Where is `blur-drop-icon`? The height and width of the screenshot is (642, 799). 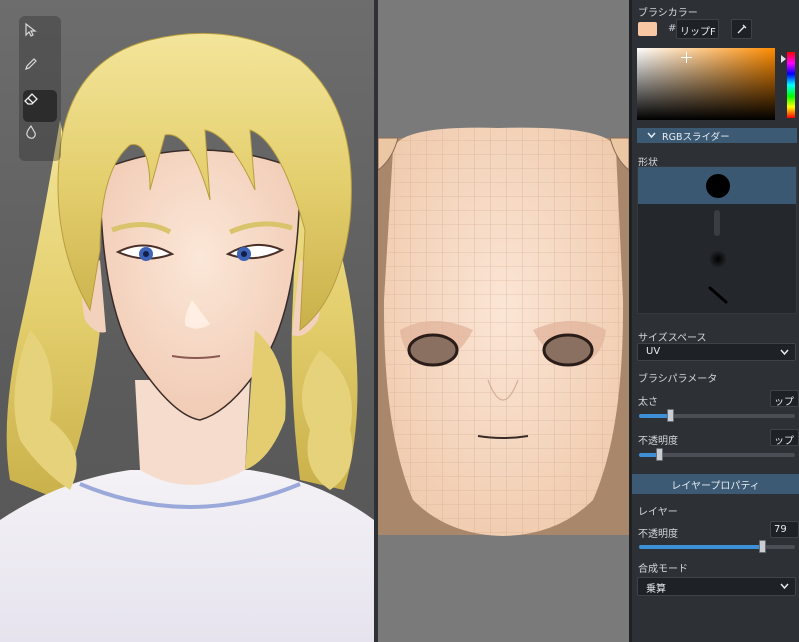
blur-drop-icon is located at coordinates (31, 131).